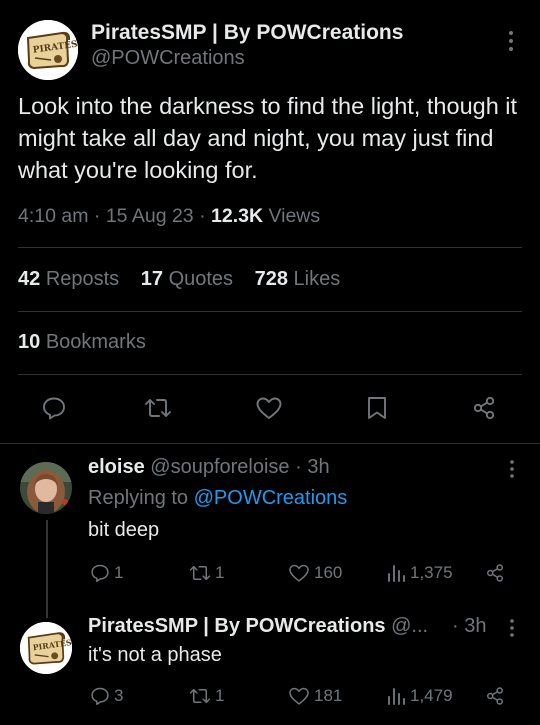 This screenshot has width=540, height=725. I want to click on reply-text: bit deep, so click(124, 530).